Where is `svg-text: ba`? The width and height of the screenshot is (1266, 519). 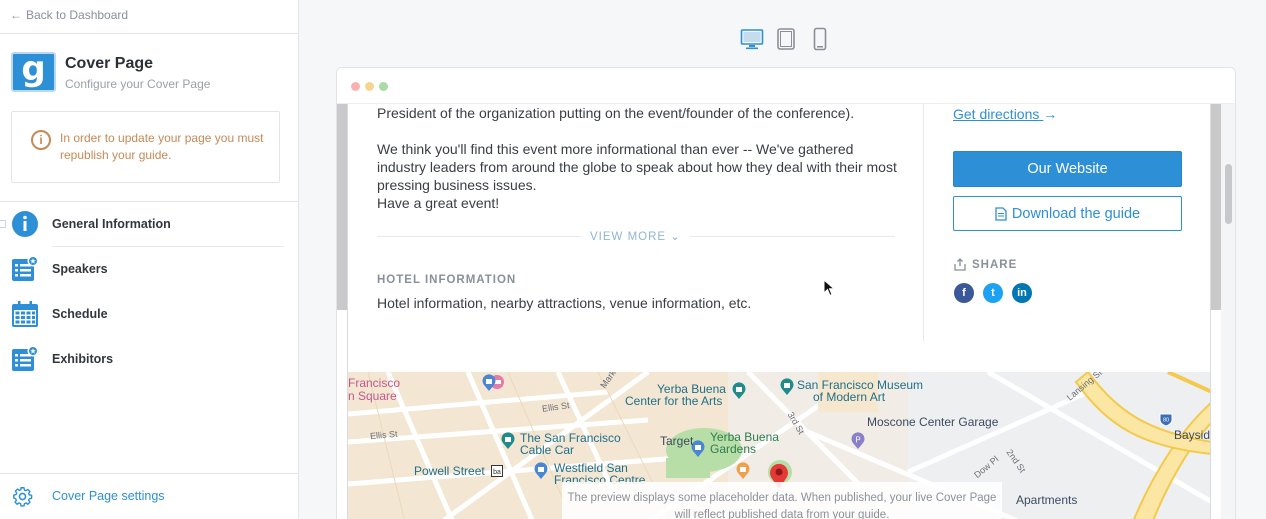
svg-text: ba is located at coordinates (497, 472).